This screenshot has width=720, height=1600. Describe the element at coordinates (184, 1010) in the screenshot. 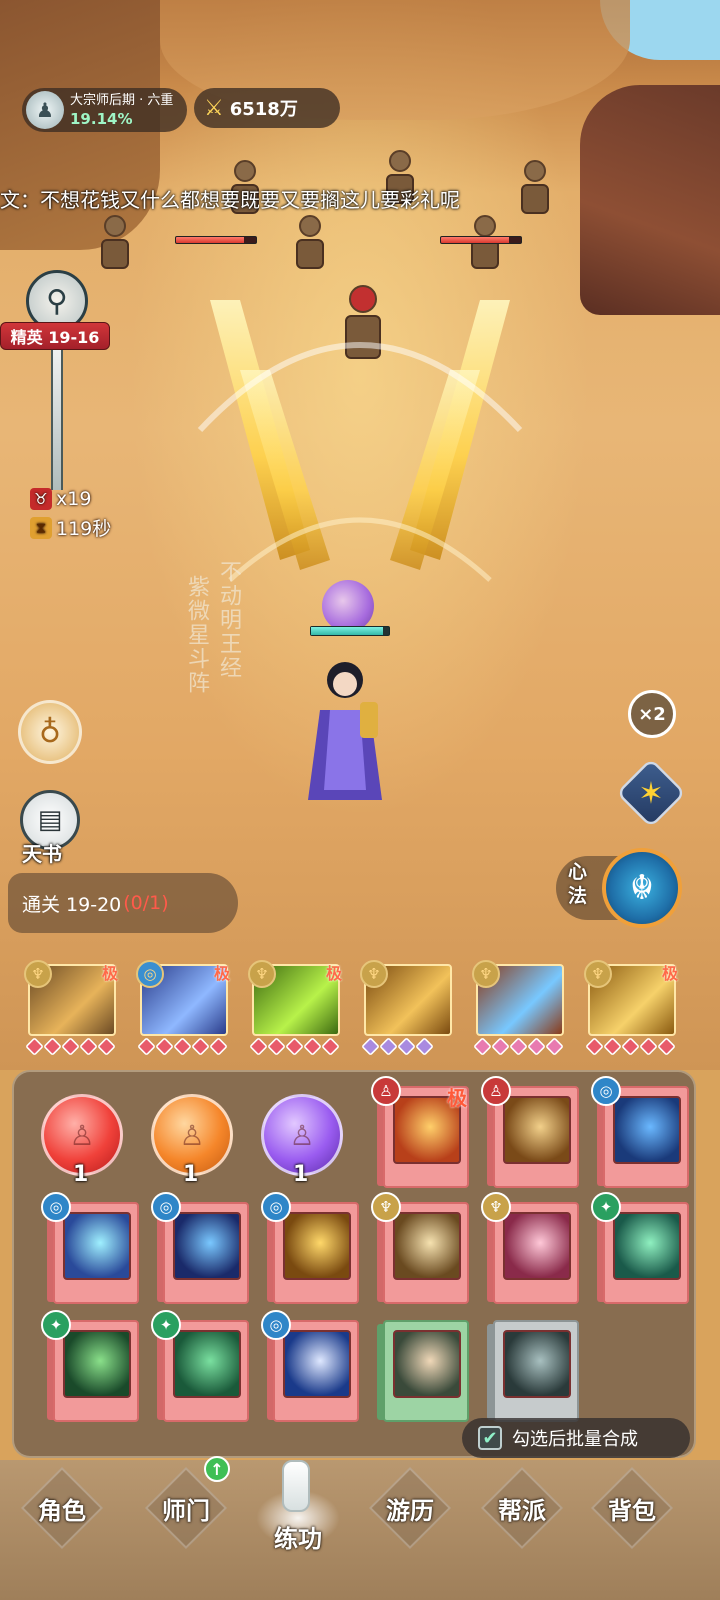

I see `equipped-skill-card: ◎ 极` at that location.